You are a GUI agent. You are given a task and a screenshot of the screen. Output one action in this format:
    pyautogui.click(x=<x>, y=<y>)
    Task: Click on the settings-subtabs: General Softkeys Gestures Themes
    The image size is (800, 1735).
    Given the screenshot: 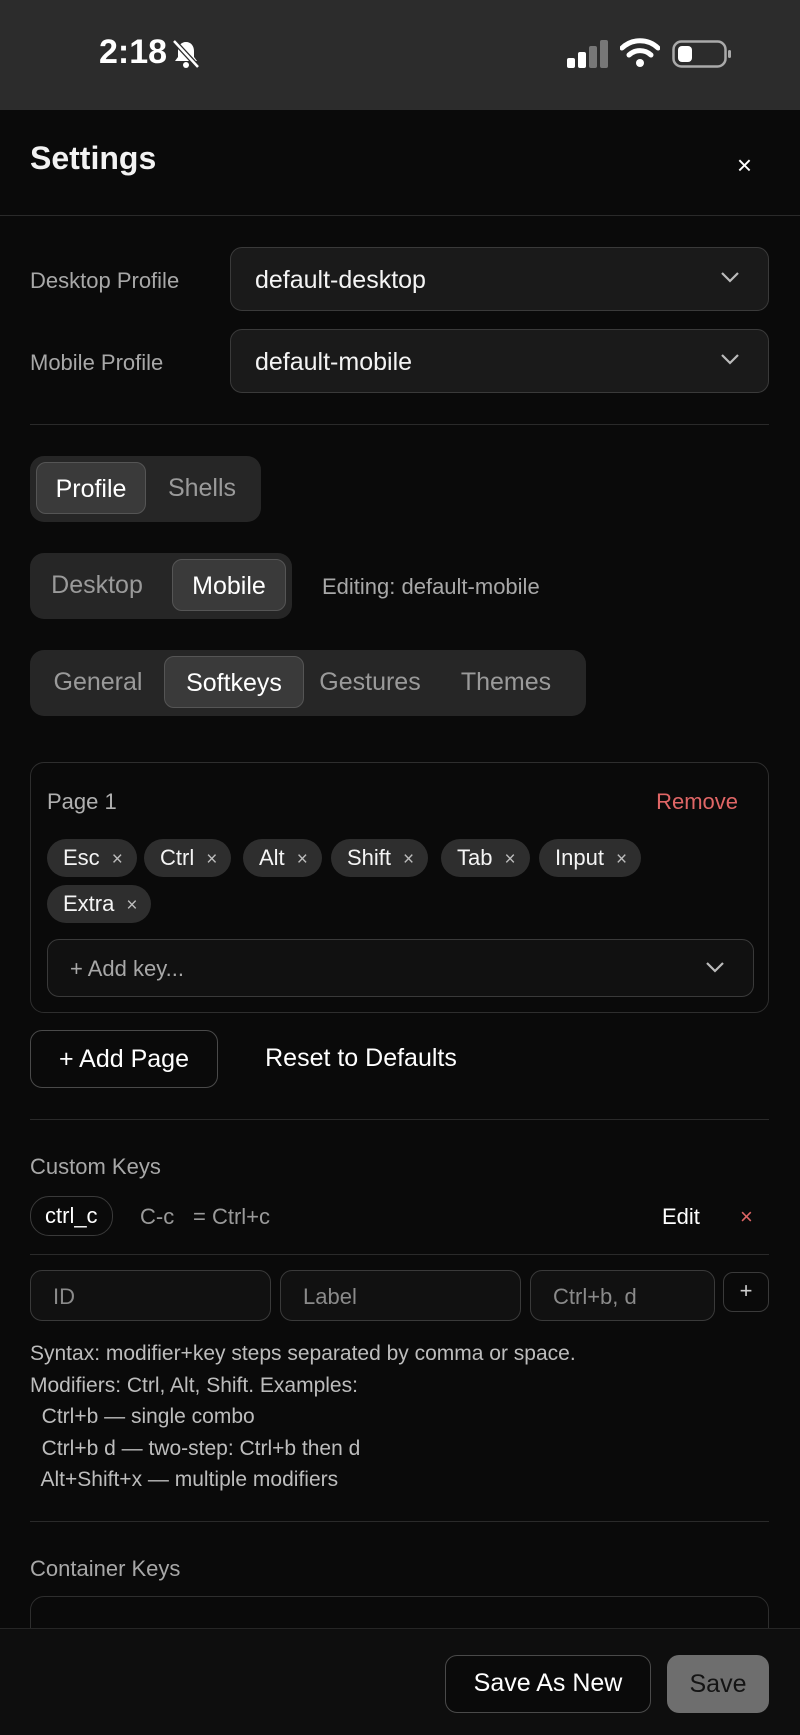 What is the action you would take?
    pyautogui.click(x=308, y=683)
    